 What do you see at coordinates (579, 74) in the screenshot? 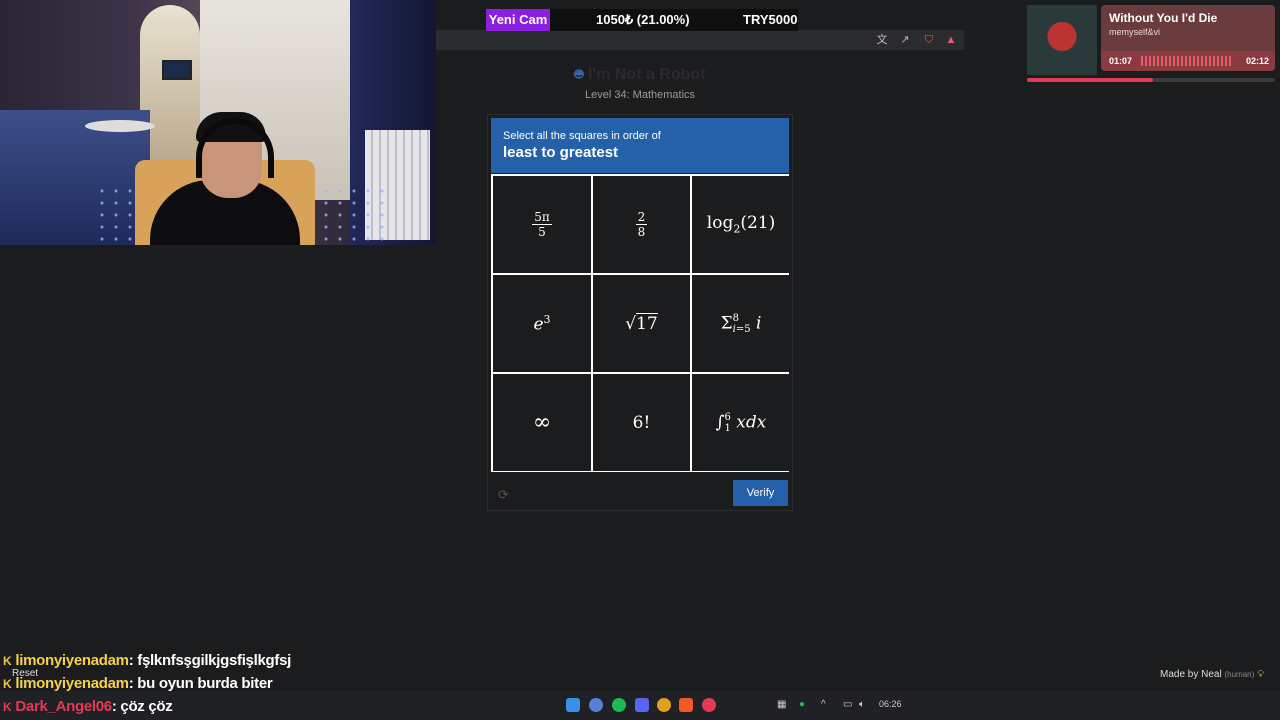
I see `robot-icon: 🤖︎` at bounding box center [579, 74].